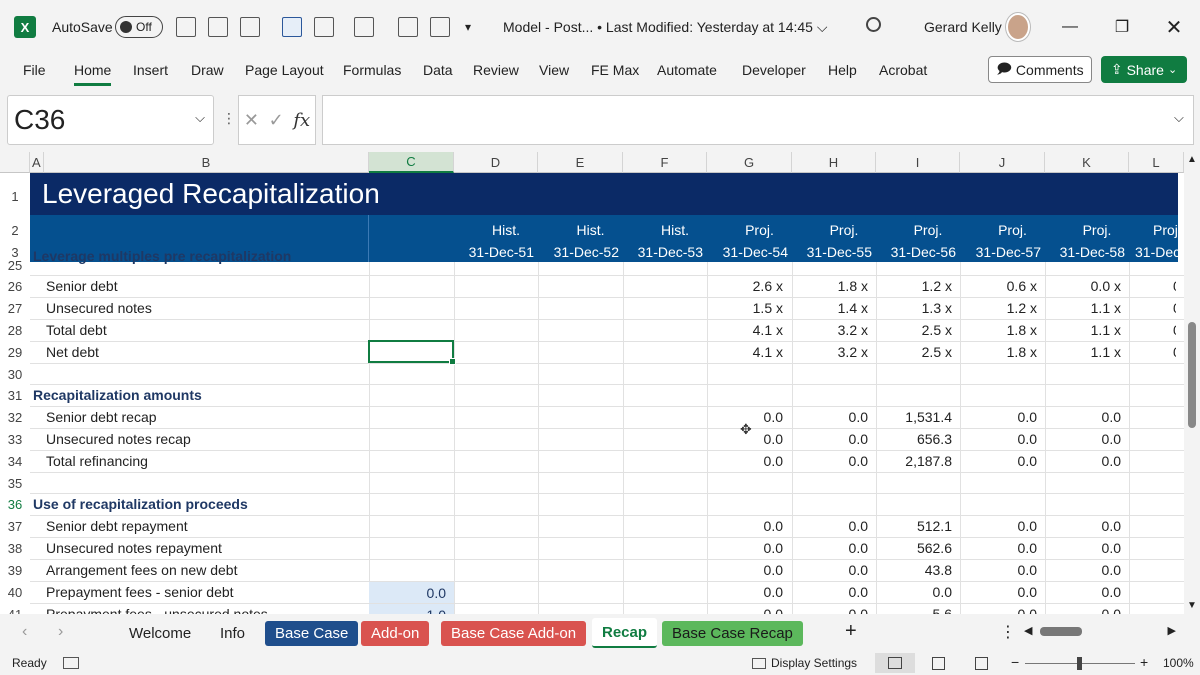 The height and width of the screenshot is (675, 1200). What do you see at coordinates (15, 330) in the screenshot?
I see `row-header-28: 28` at bounding box center [15, 330].